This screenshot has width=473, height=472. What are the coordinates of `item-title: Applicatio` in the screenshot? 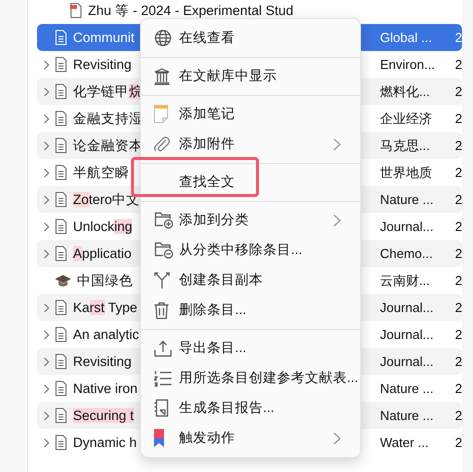 It's located at (102, 253).